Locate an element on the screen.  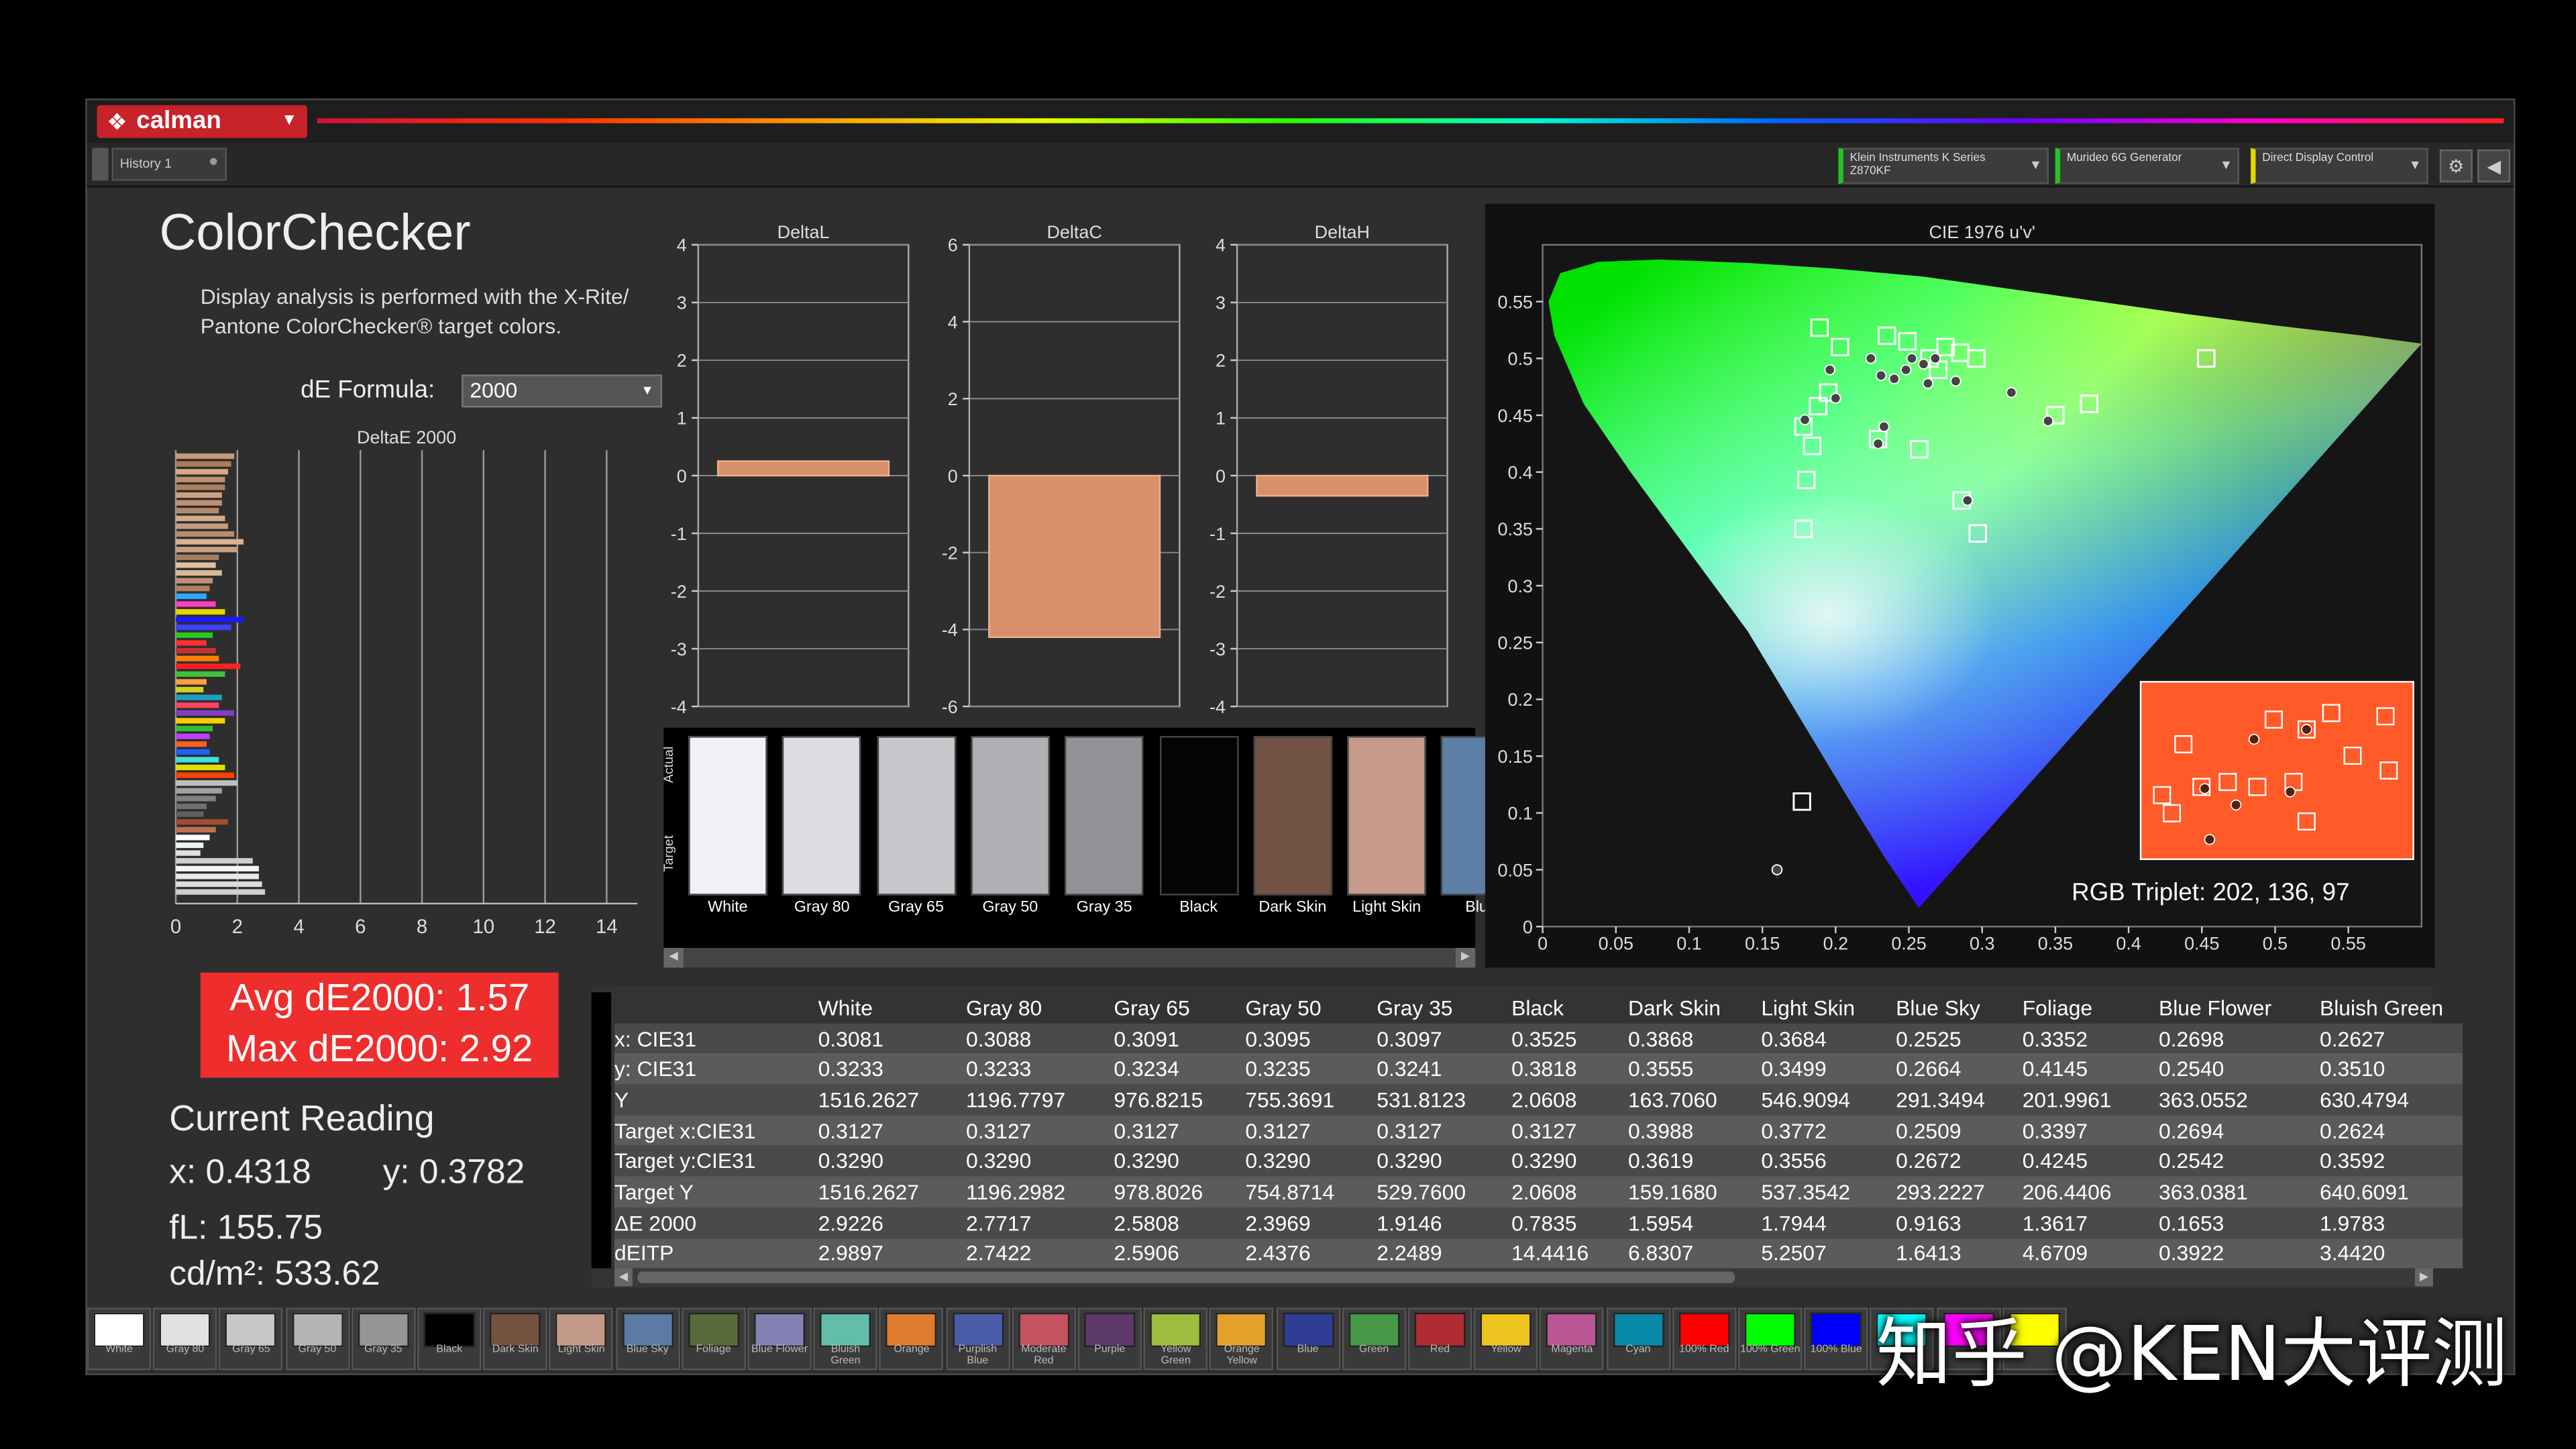
patch-button: Black is located at coordinates (449, 1339).